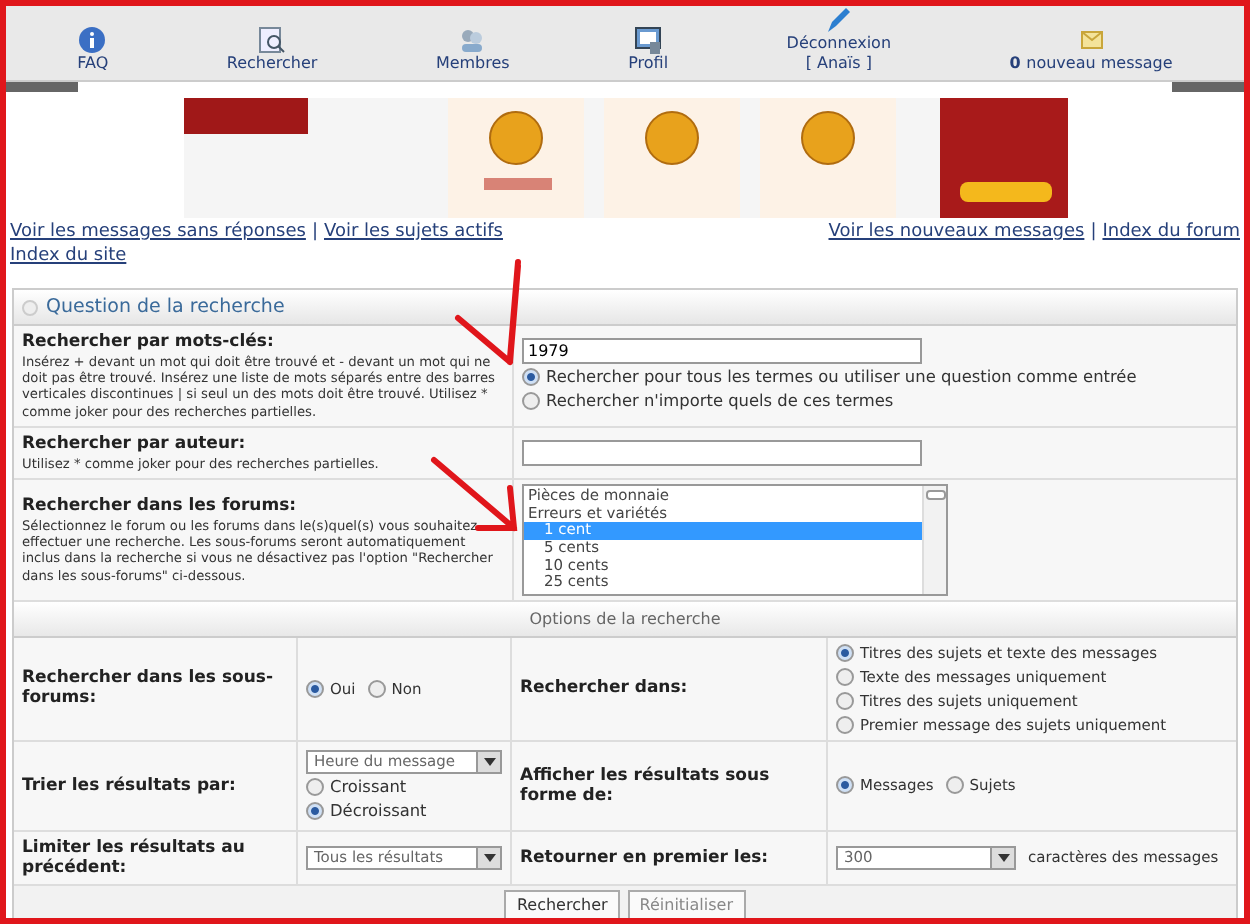 This screenshot has width=1250, height=924. I want to click on author-field, so click(722, 453).